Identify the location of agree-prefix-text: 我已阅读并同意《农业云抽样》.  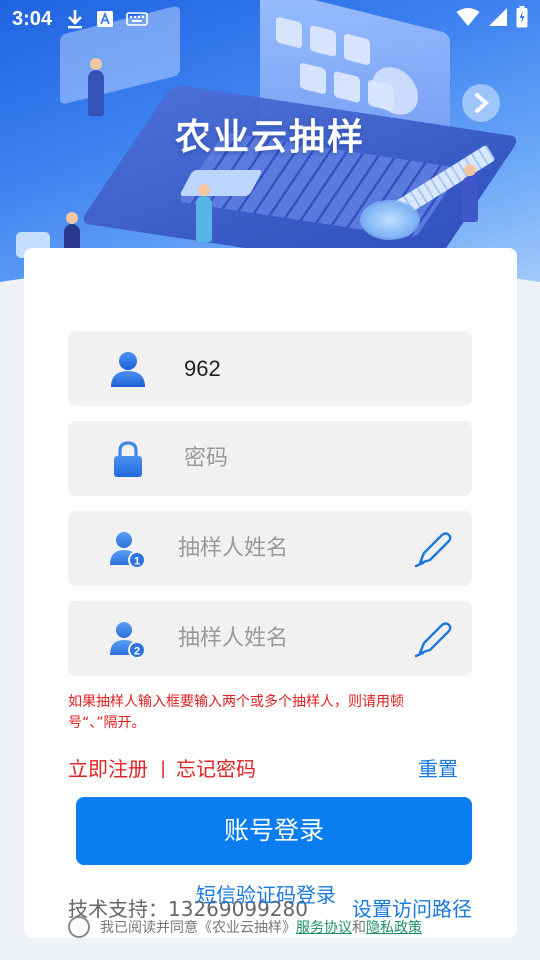
(198, 928).